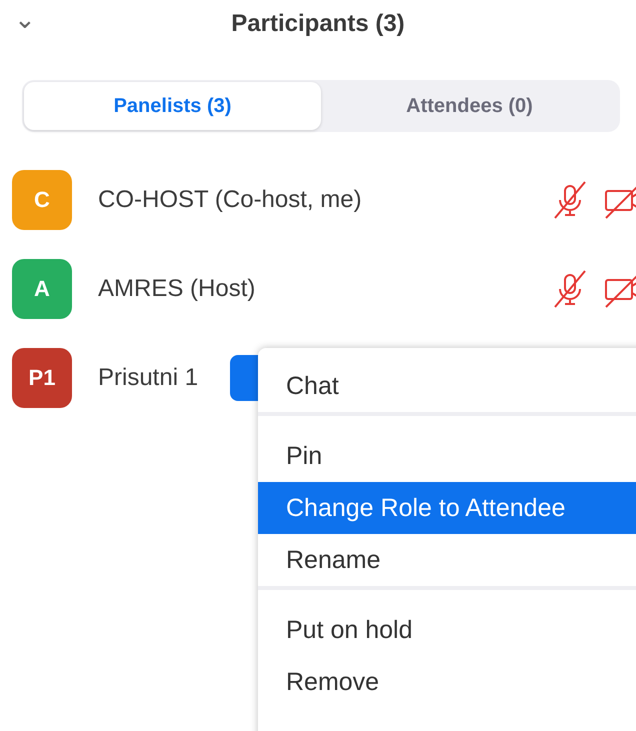  What do you see at coordinates (447, 630) in the screenshot?
I see `menu-item: Put on hold` at bounding box center [447, 630].